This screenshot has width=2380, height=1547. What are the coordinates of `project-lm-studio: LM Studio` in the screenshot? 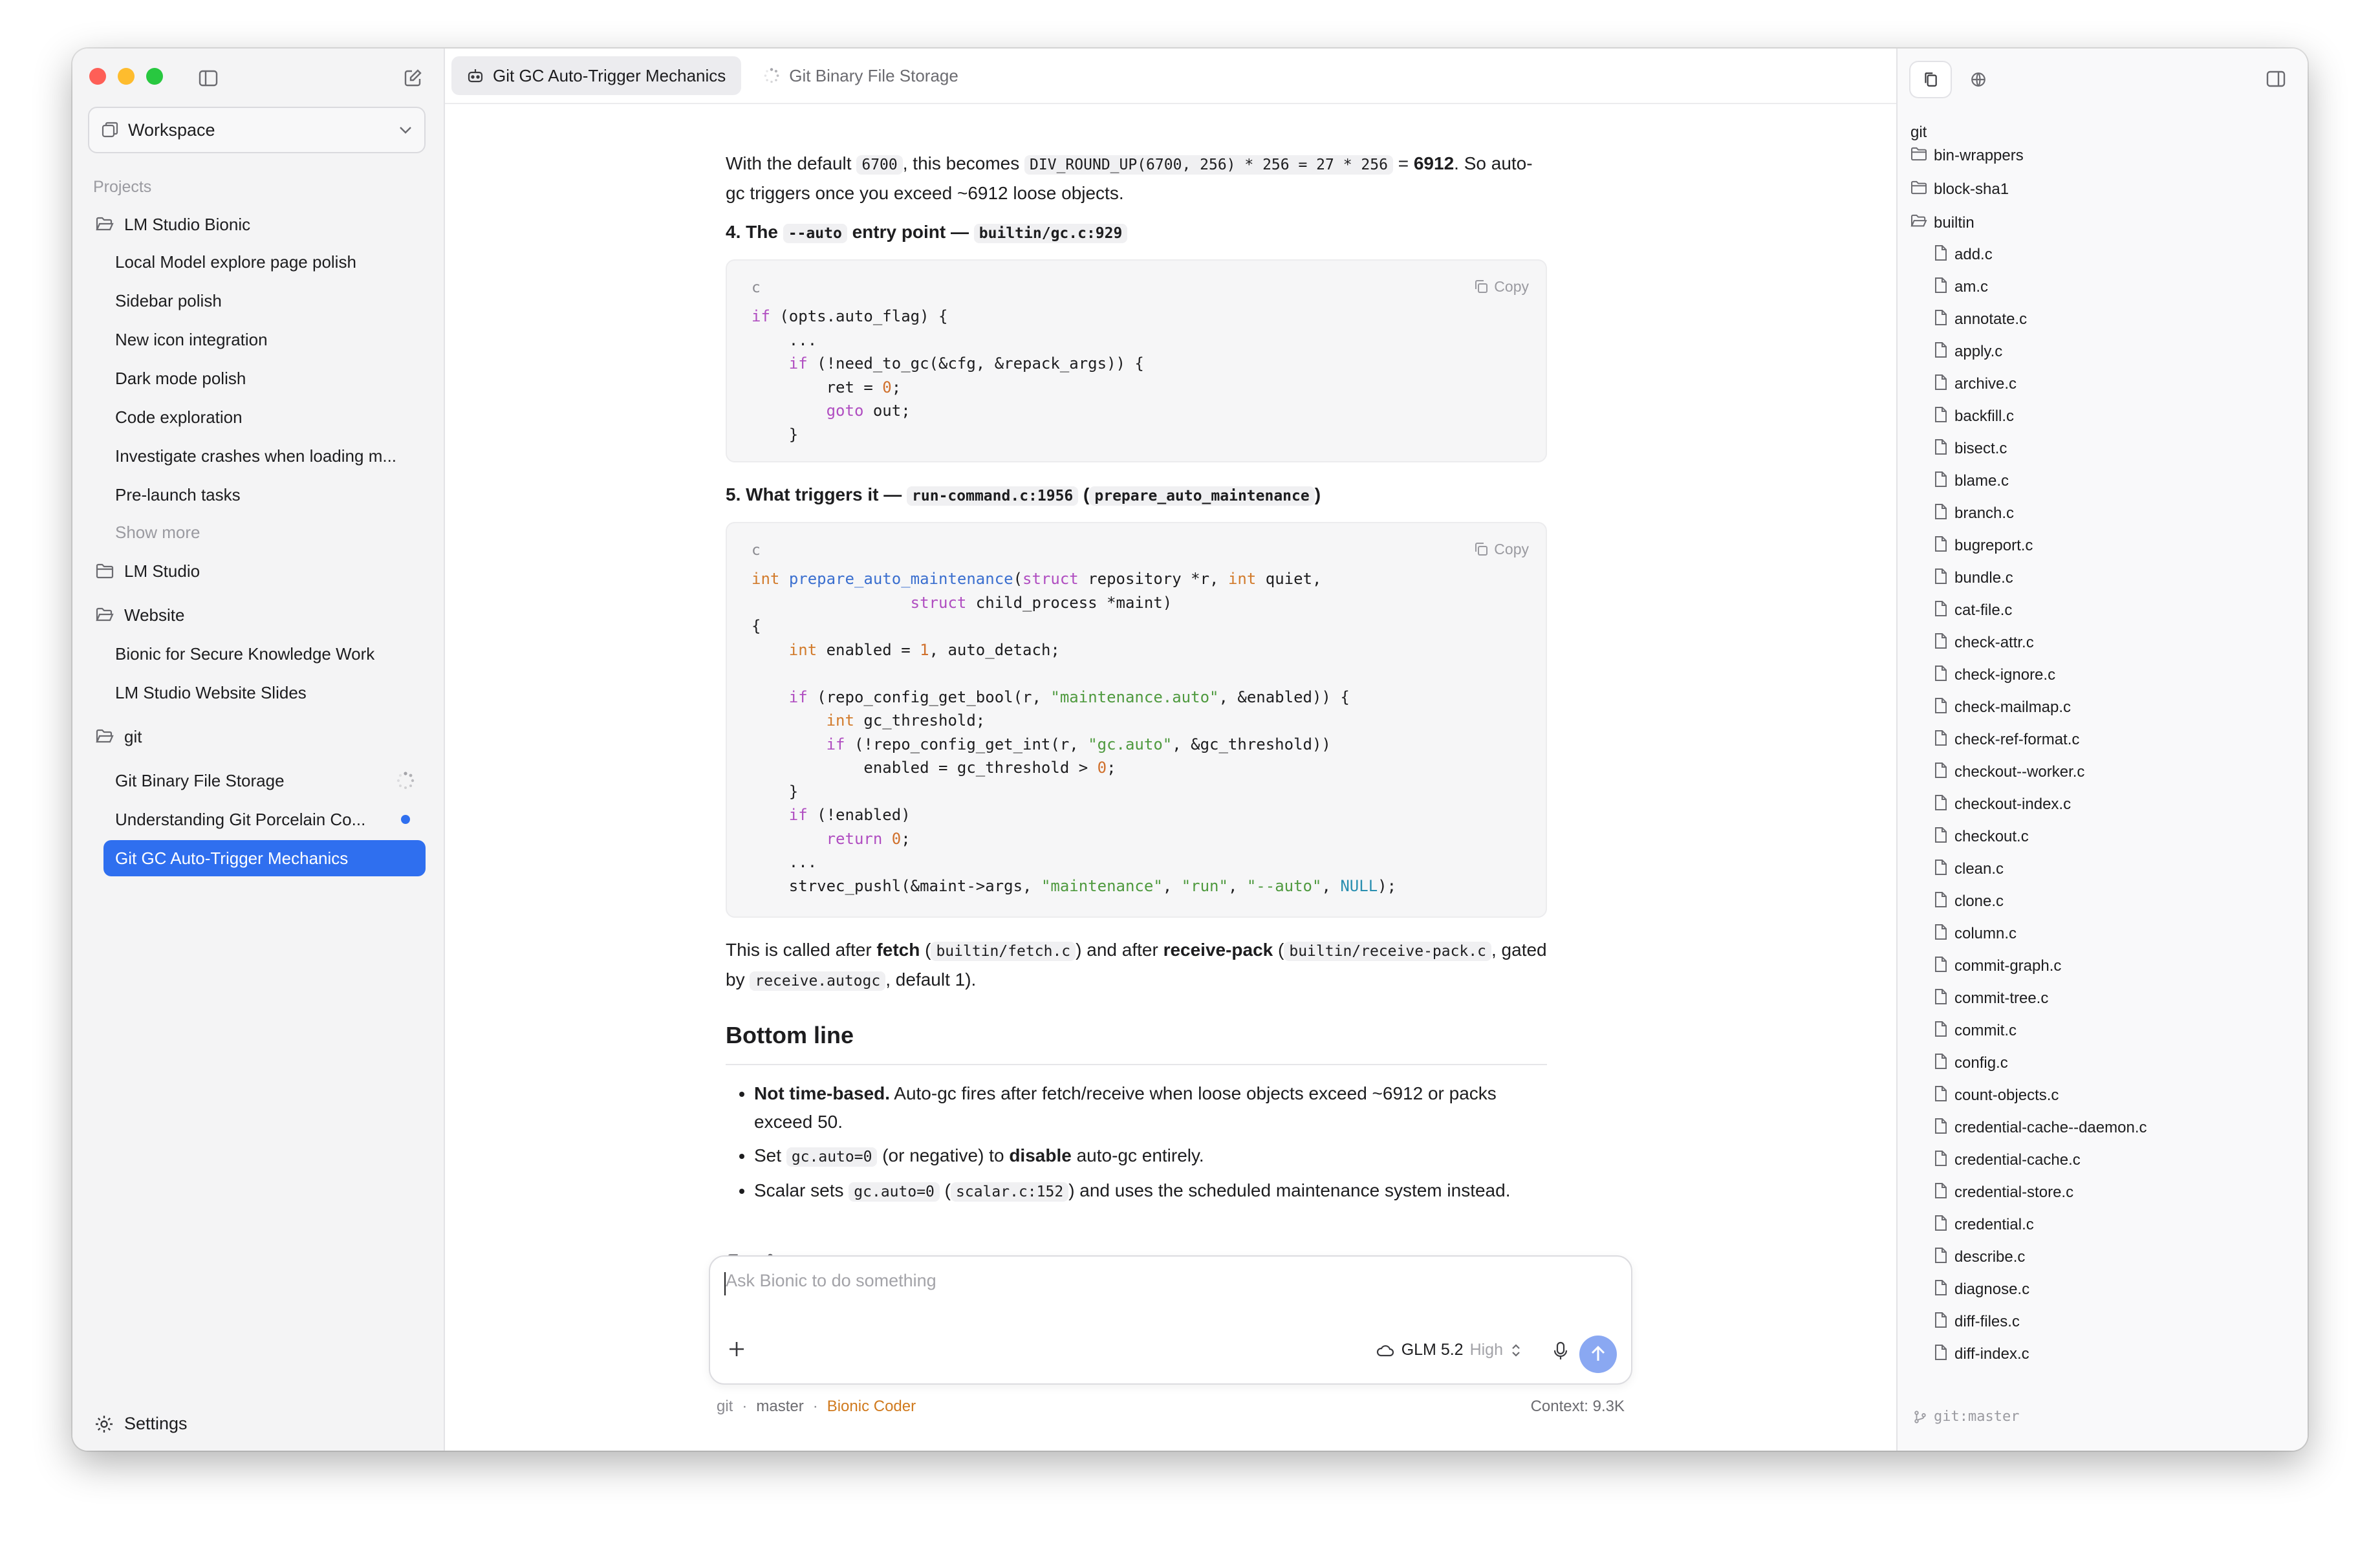 It's located at (257, 571).